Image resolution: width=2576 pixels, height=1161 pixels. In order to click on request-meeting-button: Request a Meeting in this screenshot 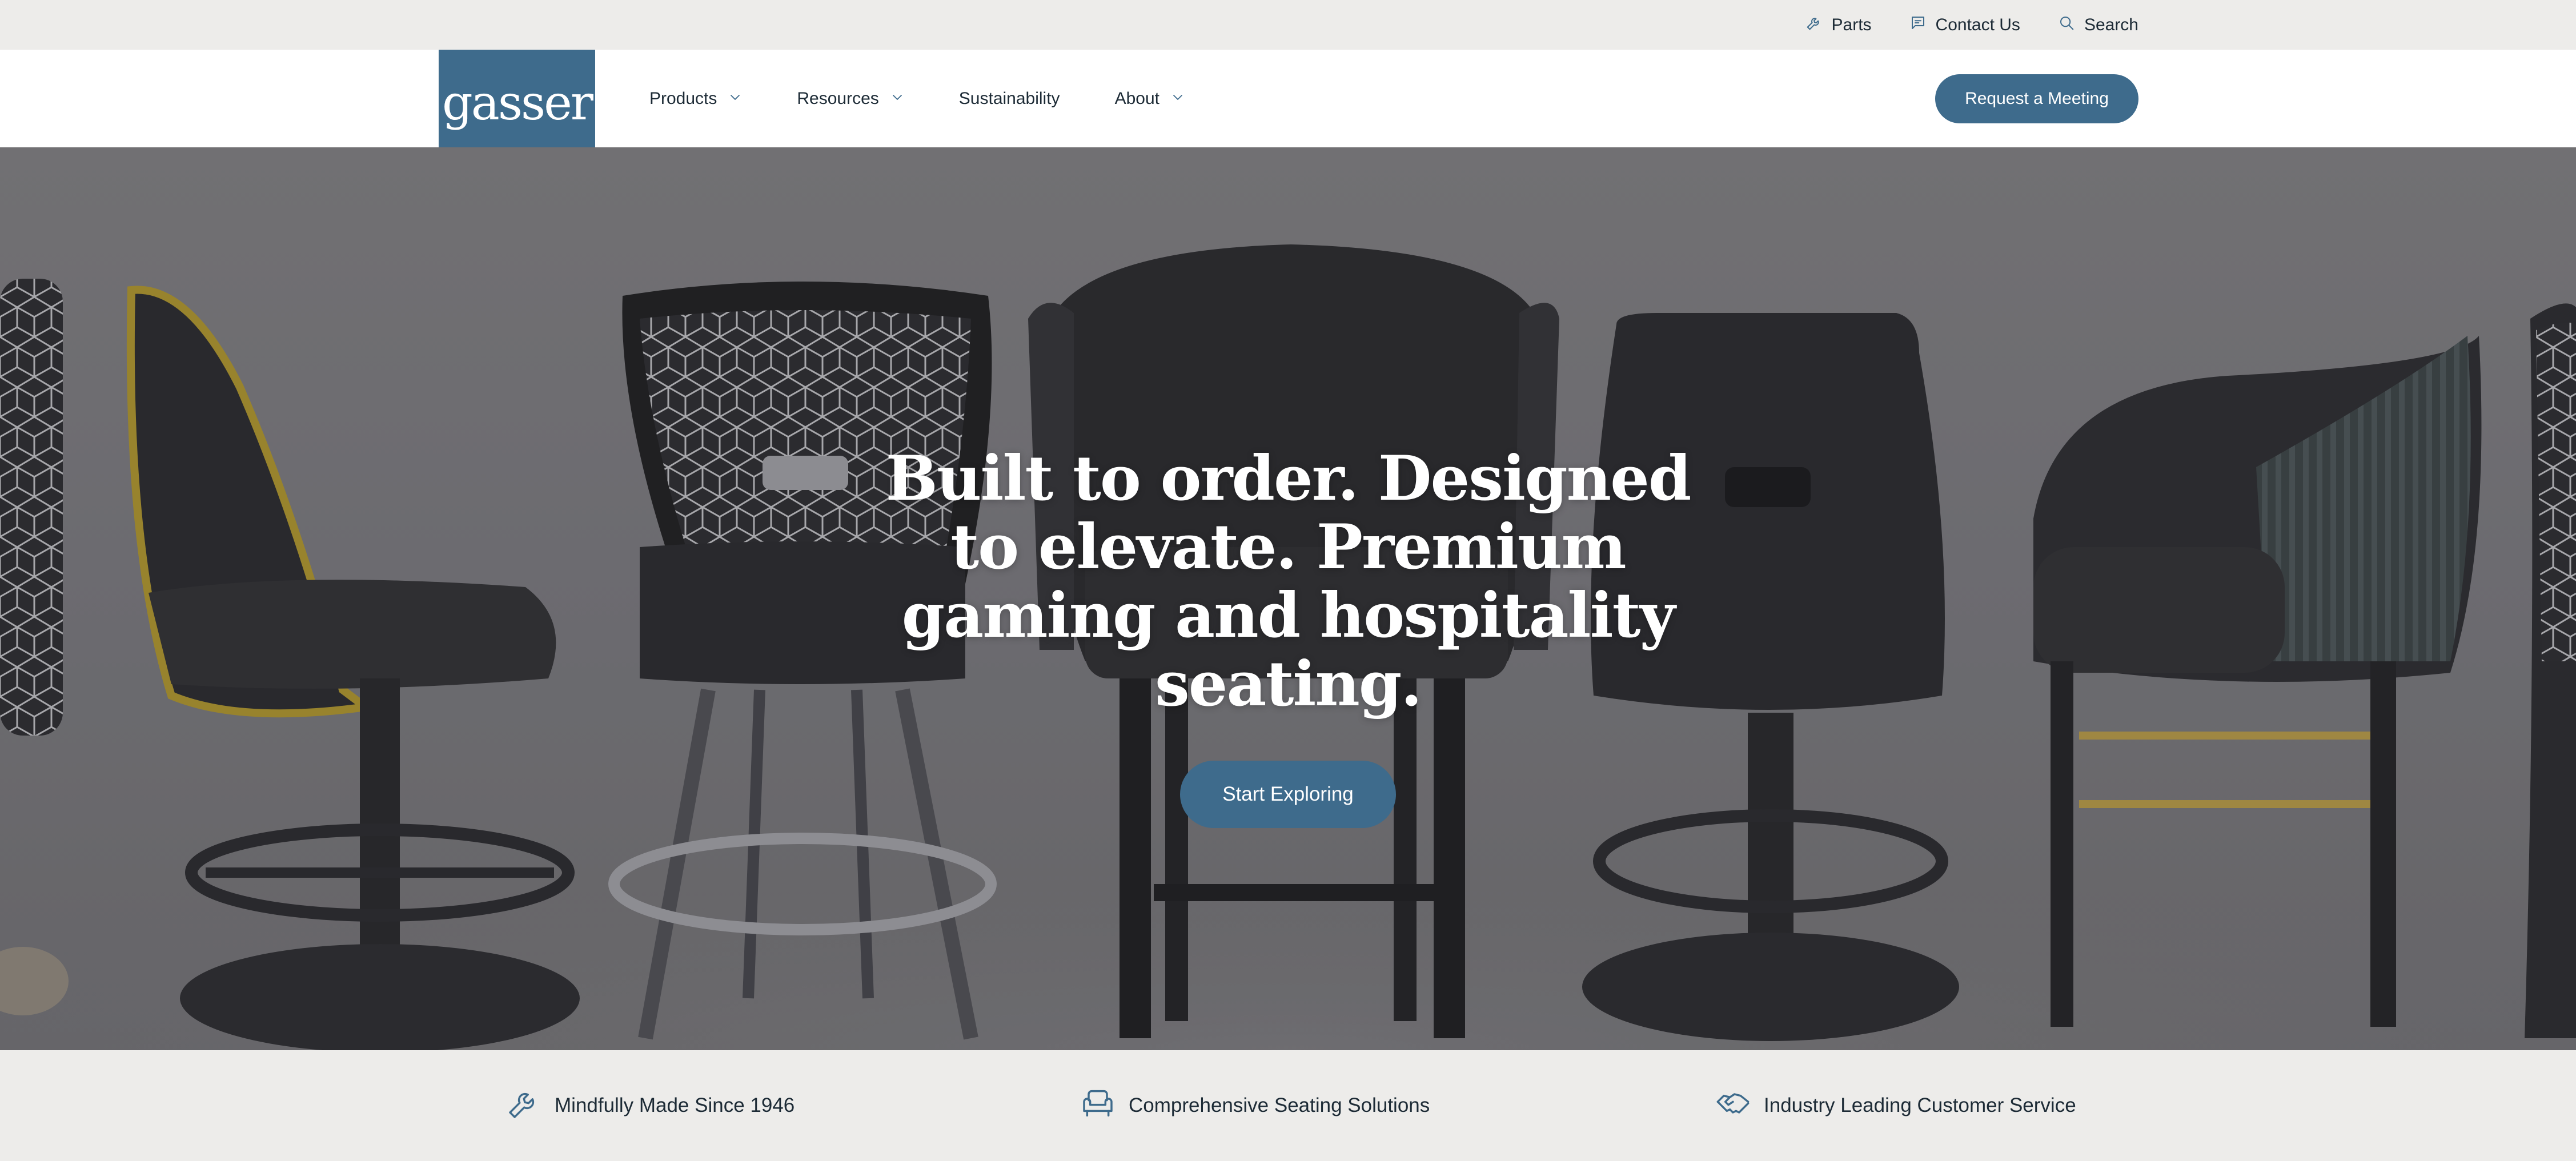, I will do `click(2036, 98)`.